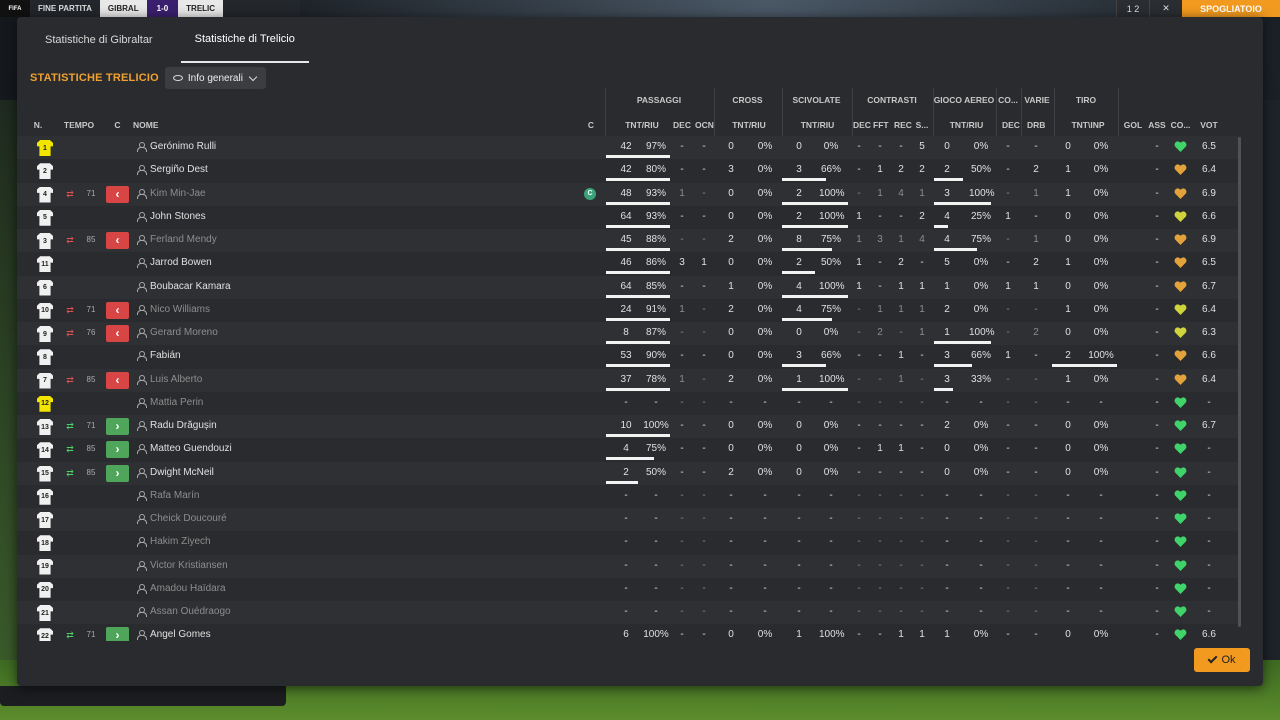 Image resolution: width=1280 pixels, height=720 pixels. I want to click on table-row: 21 Assan Ouédraogo - - - - - - - - - - - - - - - - - - - -, so click(629, 613).